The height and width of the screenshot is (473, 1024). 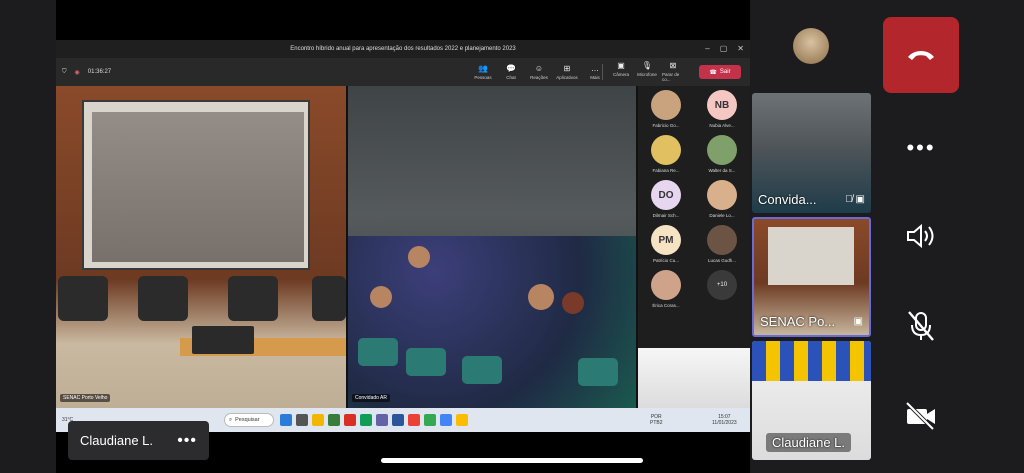 What do you see at coordinates (511, 72) in the screenshot?
I see `chat-button: 💬 Chat` at bounding box center [511, 72].